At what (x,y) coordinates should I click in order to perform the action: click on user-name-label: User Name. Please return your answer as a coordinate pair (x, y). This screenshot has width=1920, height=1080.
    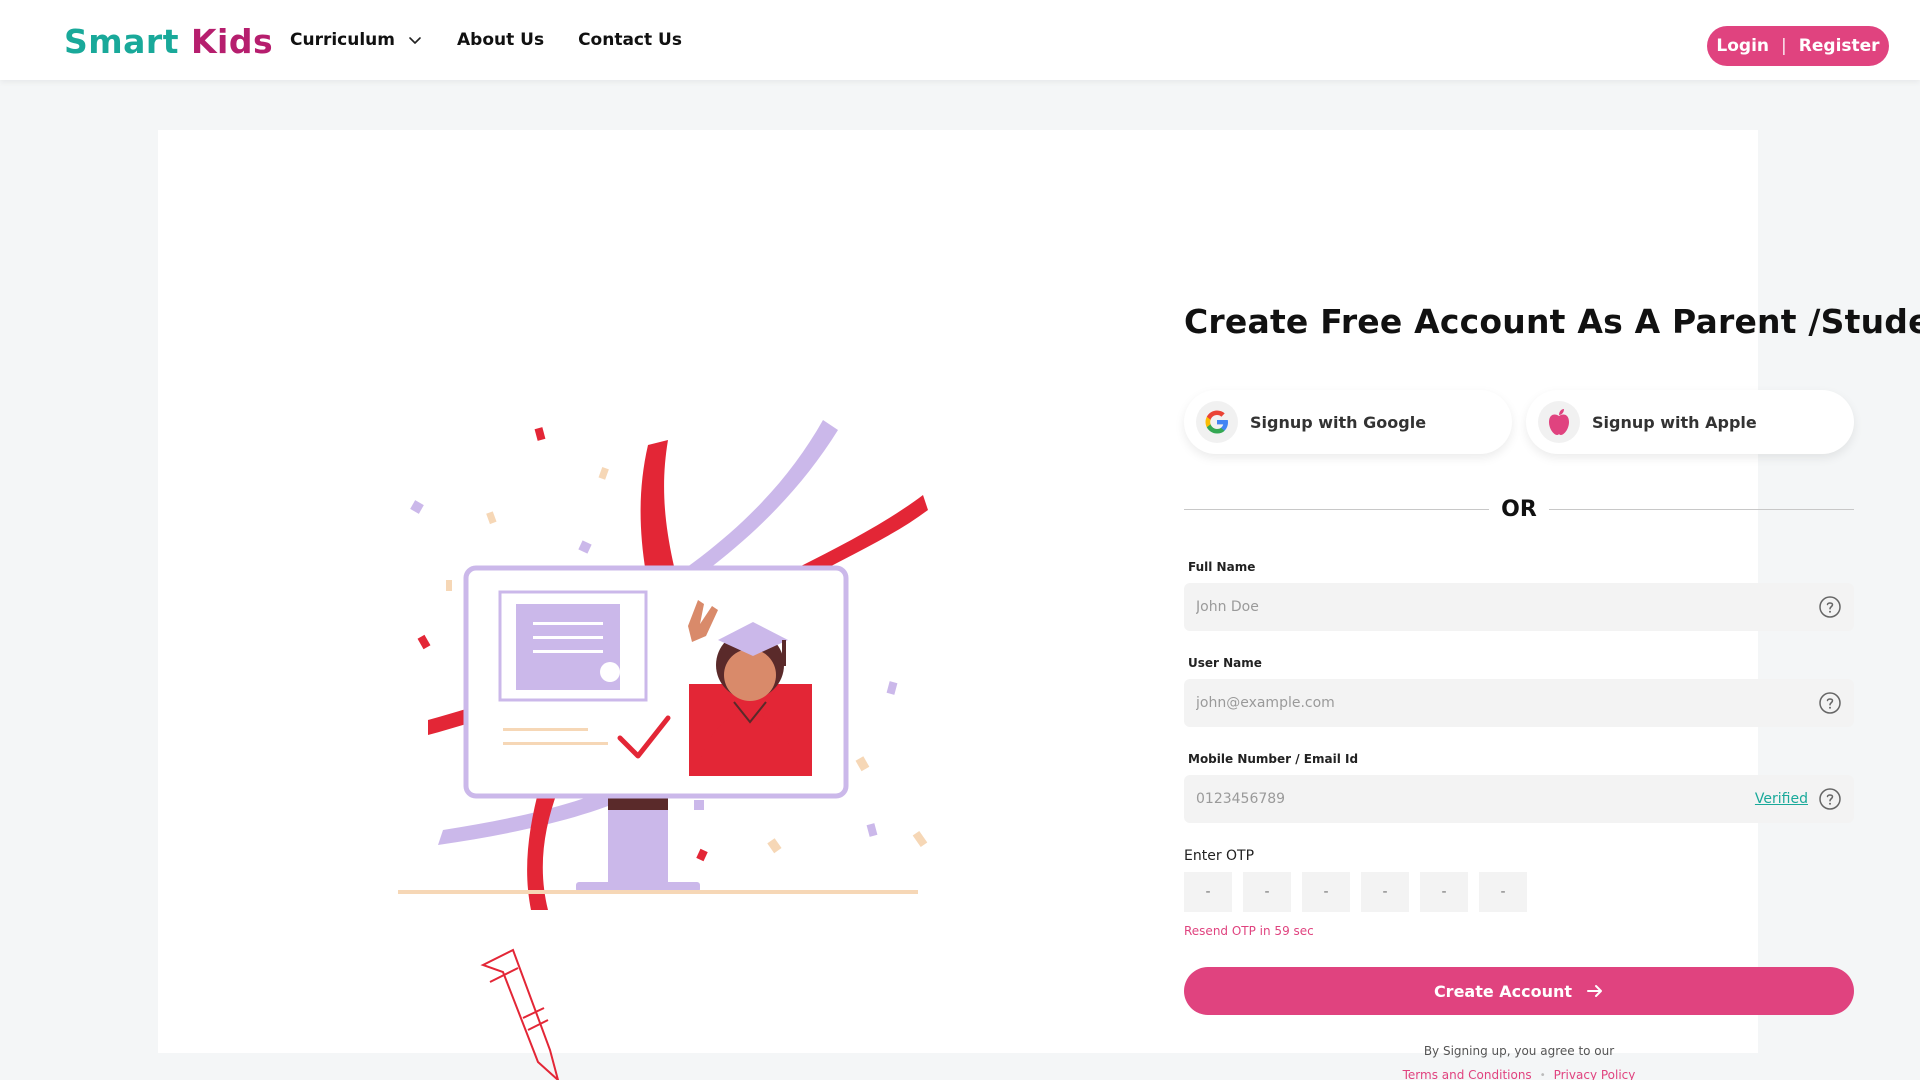
    Looking at the image, I should click on (1225, 663).